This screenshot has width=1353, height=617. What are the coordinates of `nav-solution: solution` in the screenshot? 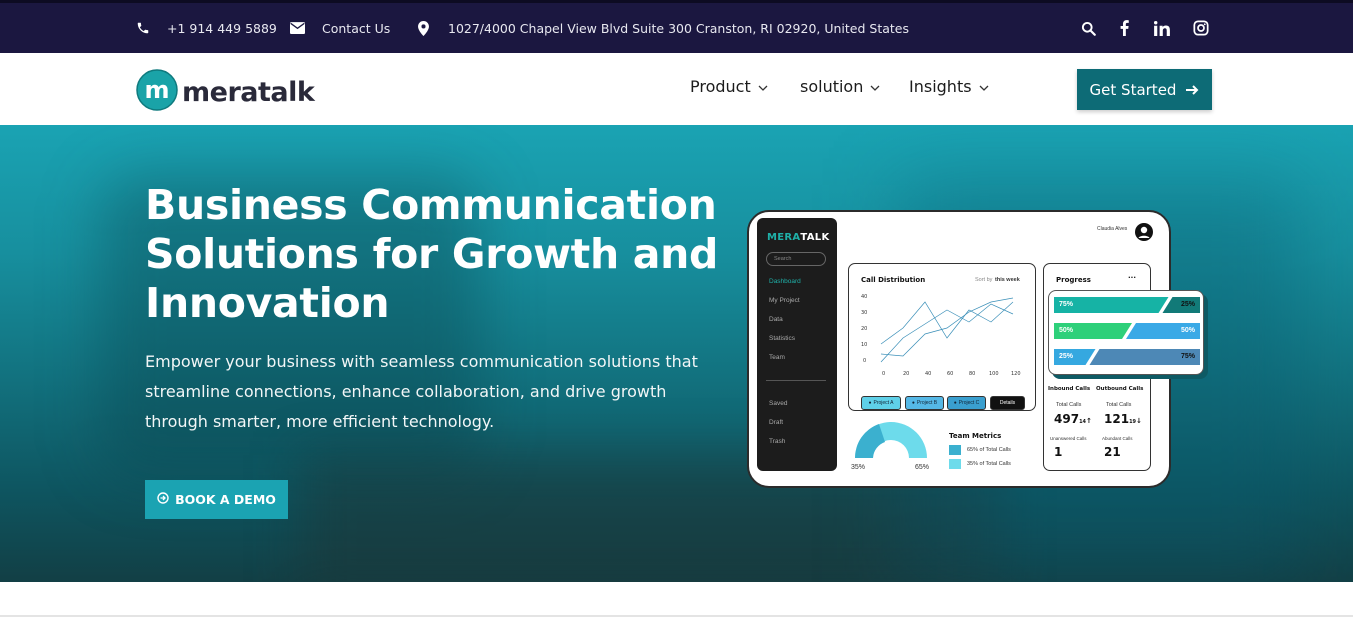 It's located at (840, 86).